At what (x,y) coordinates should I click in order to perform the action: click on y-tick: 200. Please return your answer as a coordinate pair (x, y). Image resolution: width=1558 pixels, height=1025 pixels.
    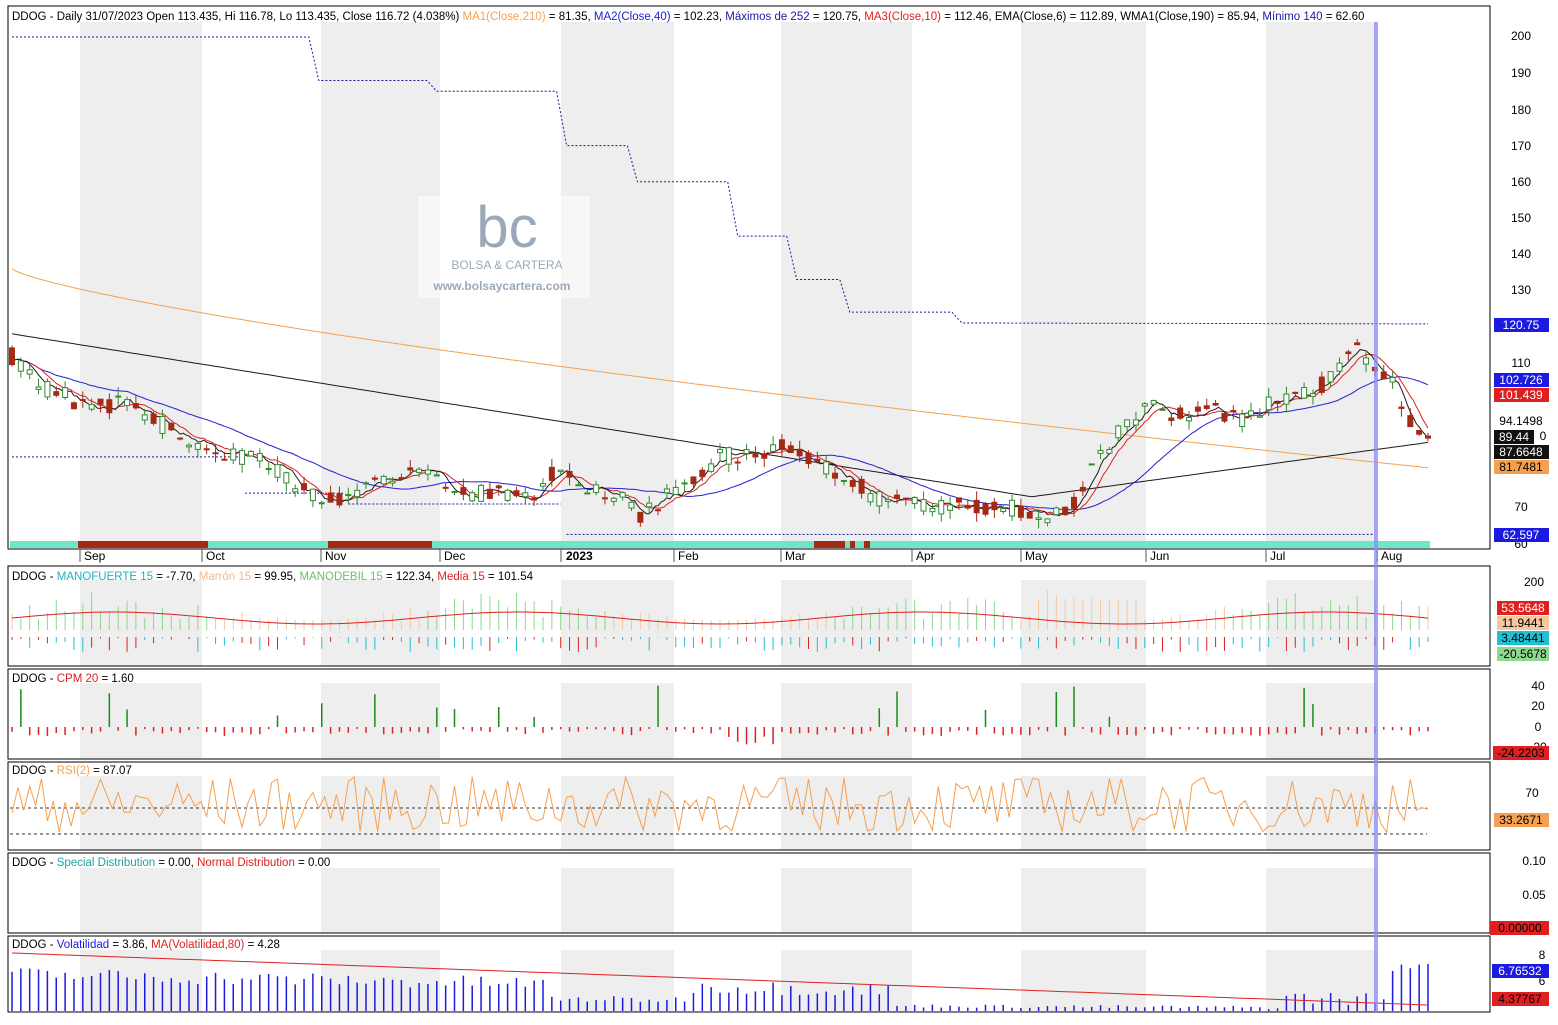
    Looking at the image, I should click on (1521, 36).